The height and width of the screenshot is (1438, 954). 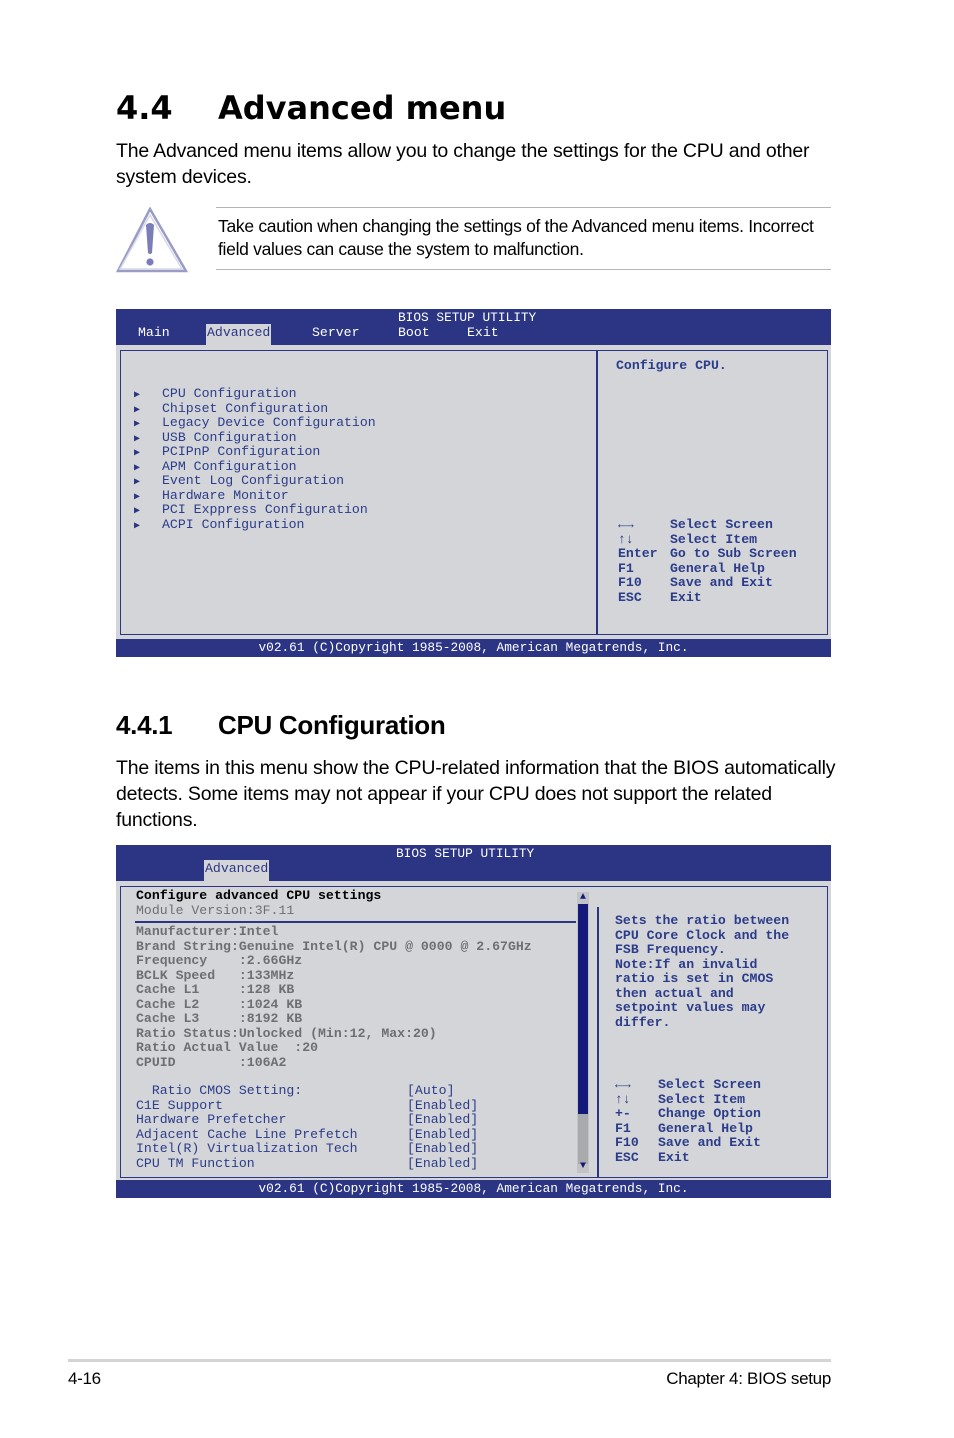 I want to click on cpu-info-line: Cache L2 :1024 KB, so click(x=219, y=1004).